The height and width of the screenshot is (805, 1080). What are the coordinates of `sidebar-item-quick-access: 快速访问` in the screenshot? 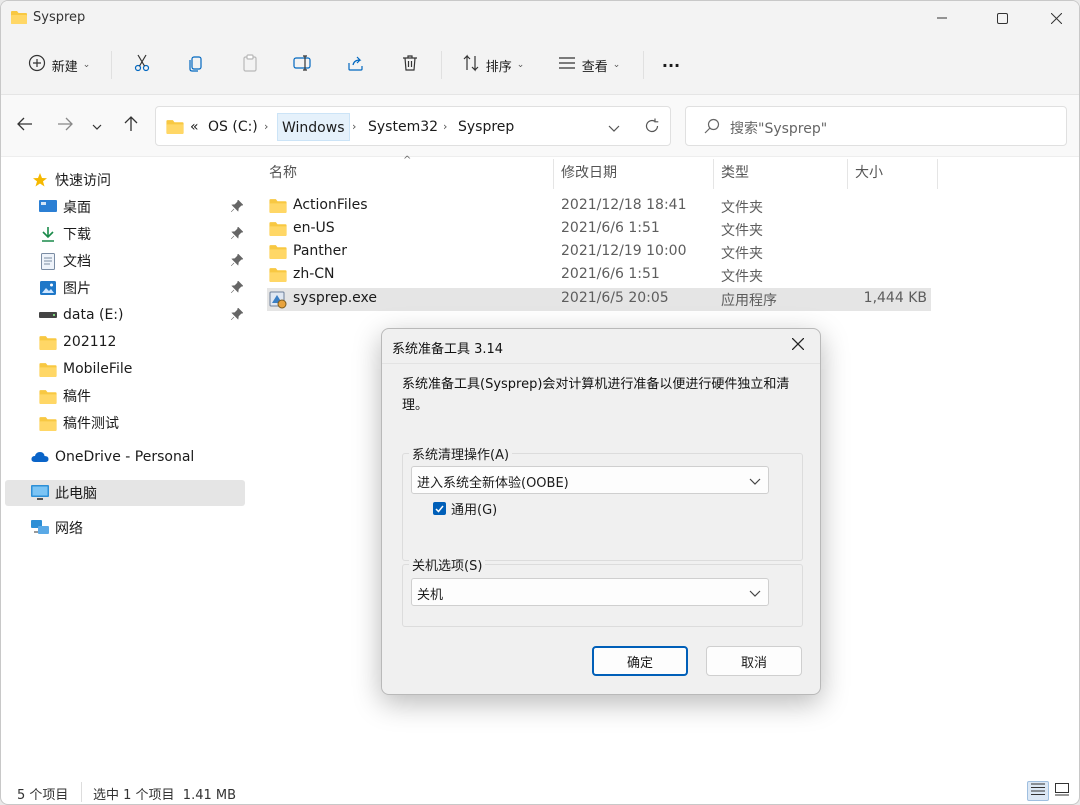 It's located at (125, 180).